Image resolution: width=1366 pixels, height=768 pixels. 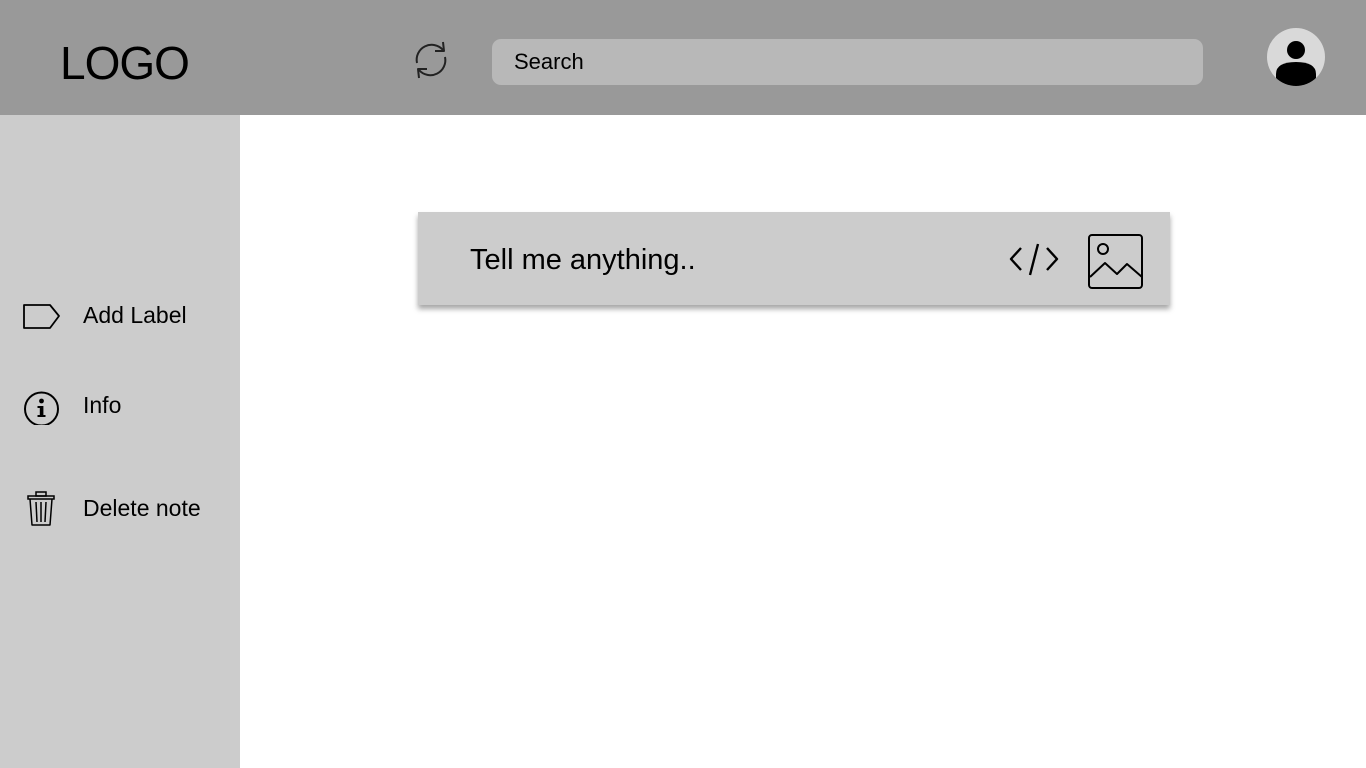 I want to click on sidebar-item-label: Info, so click(x=102, y=405).